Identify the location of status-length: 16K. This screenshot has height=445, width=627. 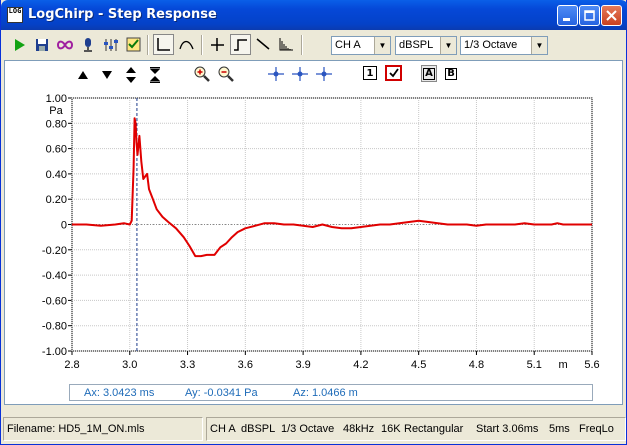
(391, 429).